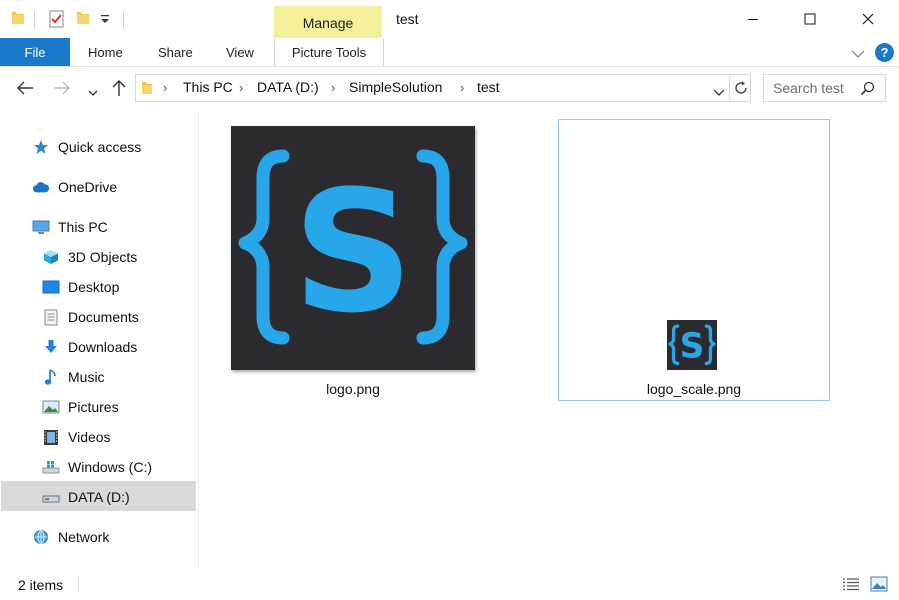  Describe the element at coordinates (78, 584) in the screenshot. I see `status-divider` at that location.